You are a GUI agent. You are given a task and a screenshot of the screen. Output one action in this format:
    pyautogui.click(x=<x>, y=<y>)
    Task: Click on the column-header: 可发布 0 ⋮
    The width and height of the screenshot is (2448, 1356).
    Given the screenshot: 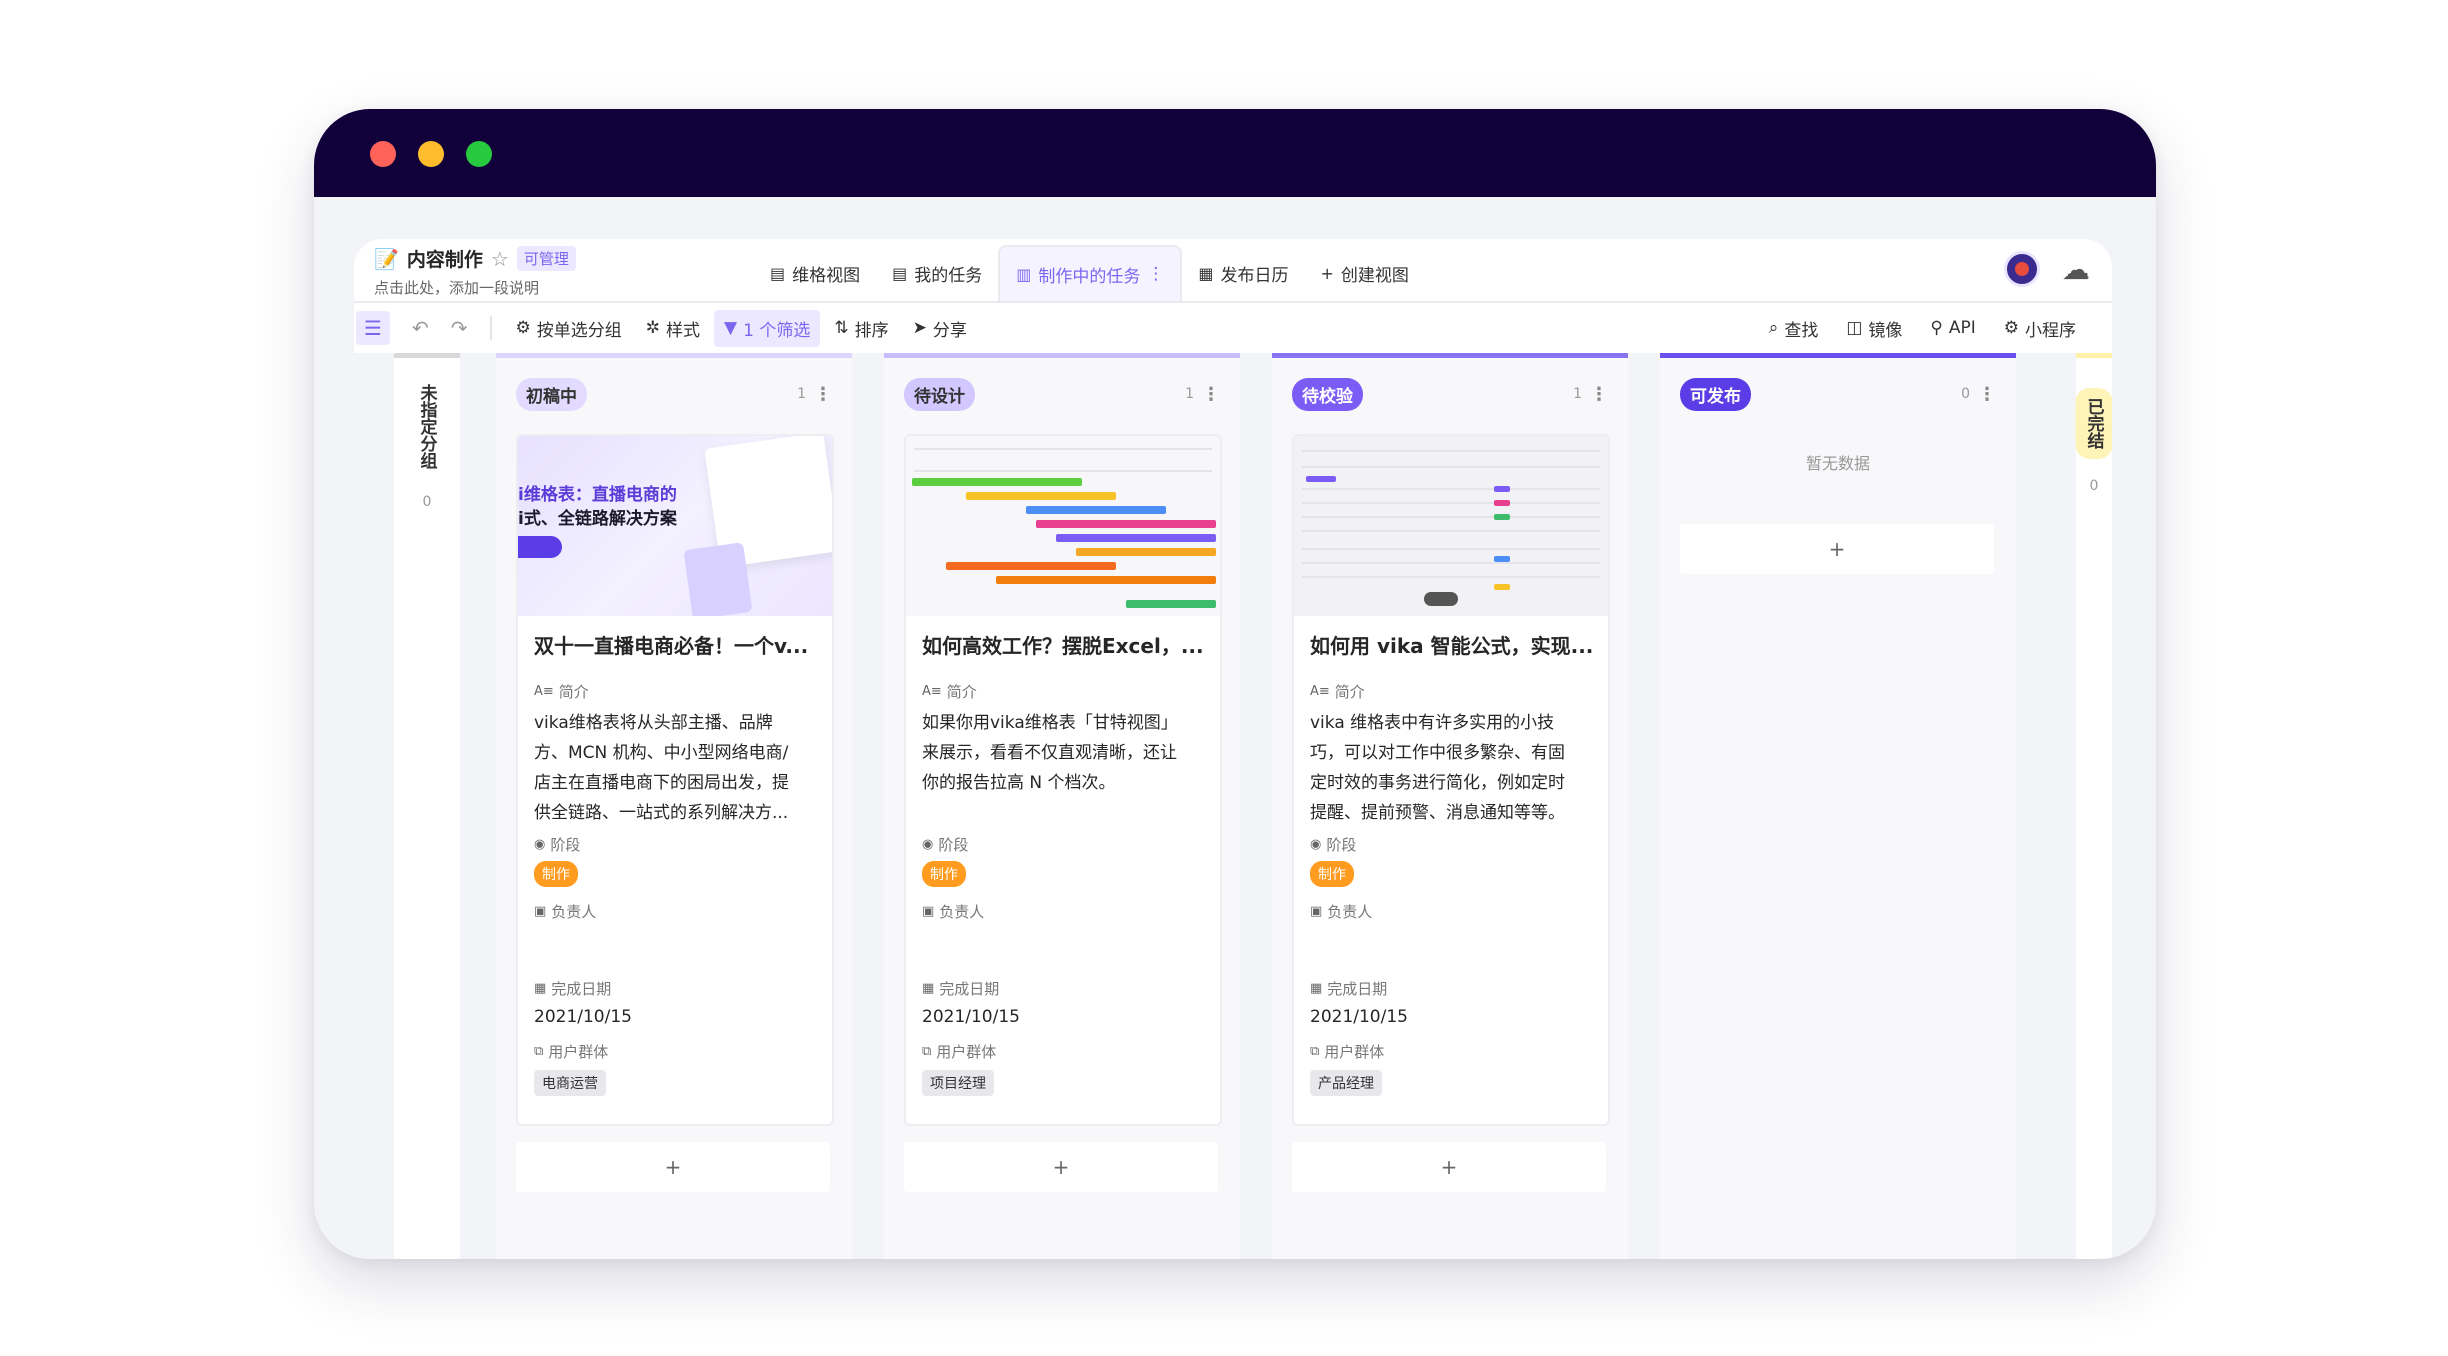 What is the action you would take?
    pyautogui.click(x=1838, y=394)
    